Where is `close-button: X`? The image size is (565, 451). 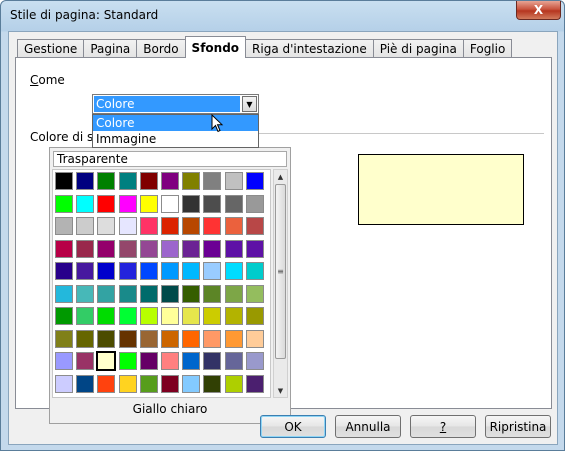 close-button: X is located at coordinates (538, 10).